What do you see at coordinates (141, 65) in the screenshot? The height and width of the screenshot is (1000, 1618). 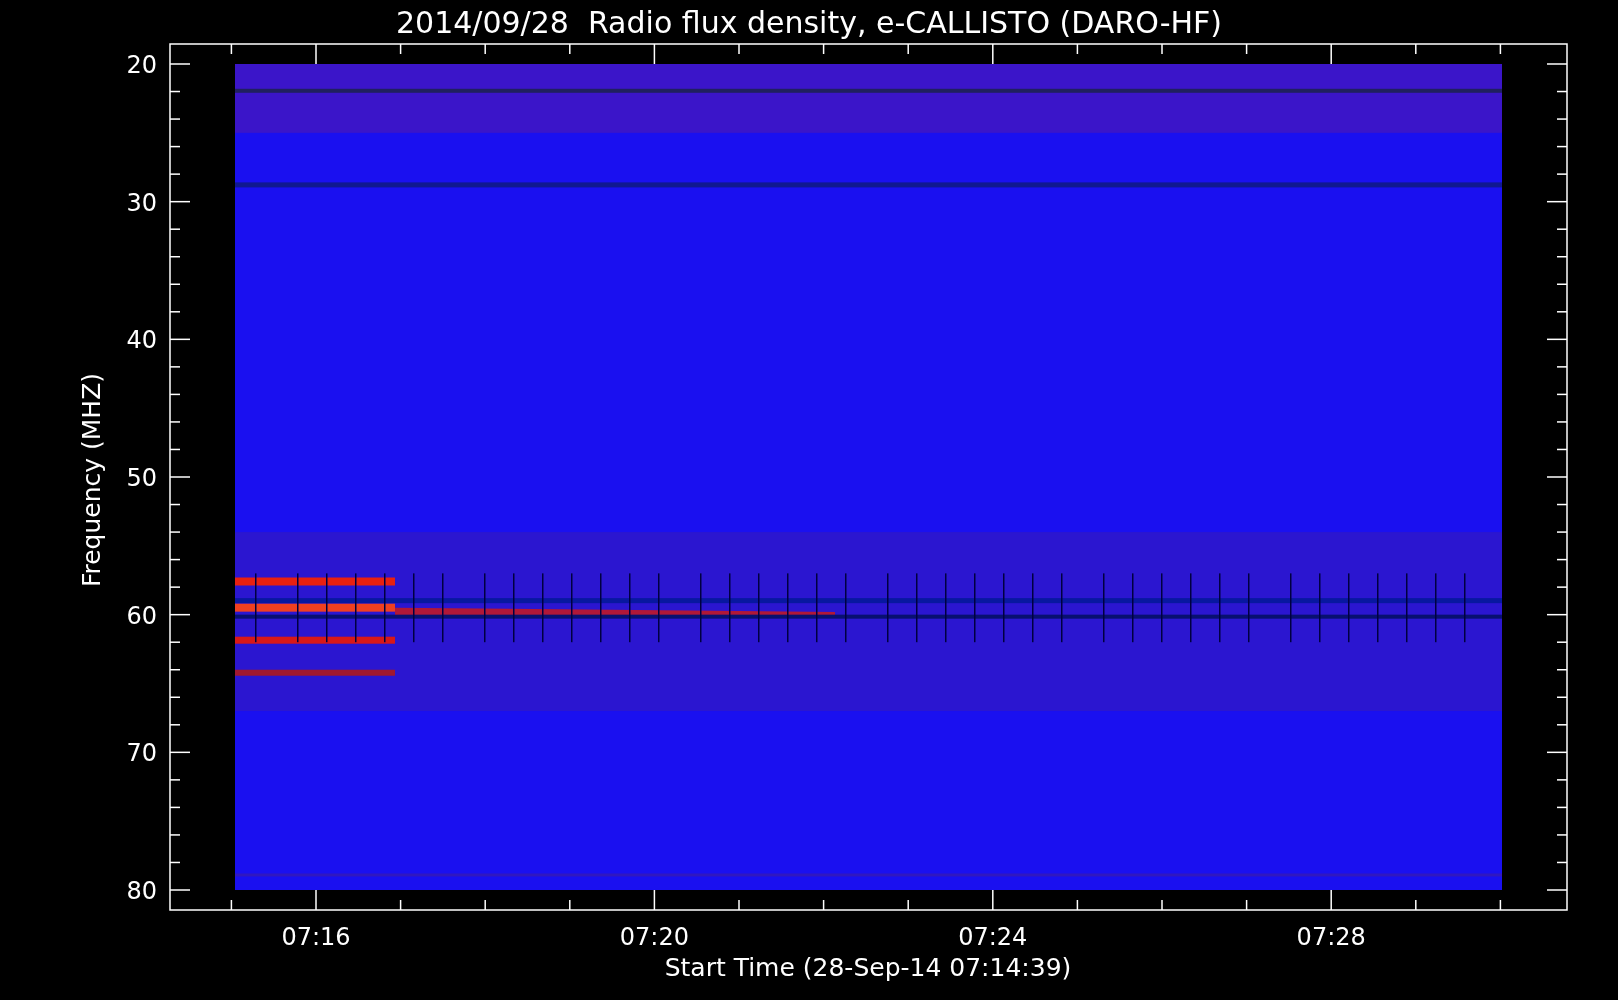 I see `y-tick-label: 20` at bounding box center [141, 65].